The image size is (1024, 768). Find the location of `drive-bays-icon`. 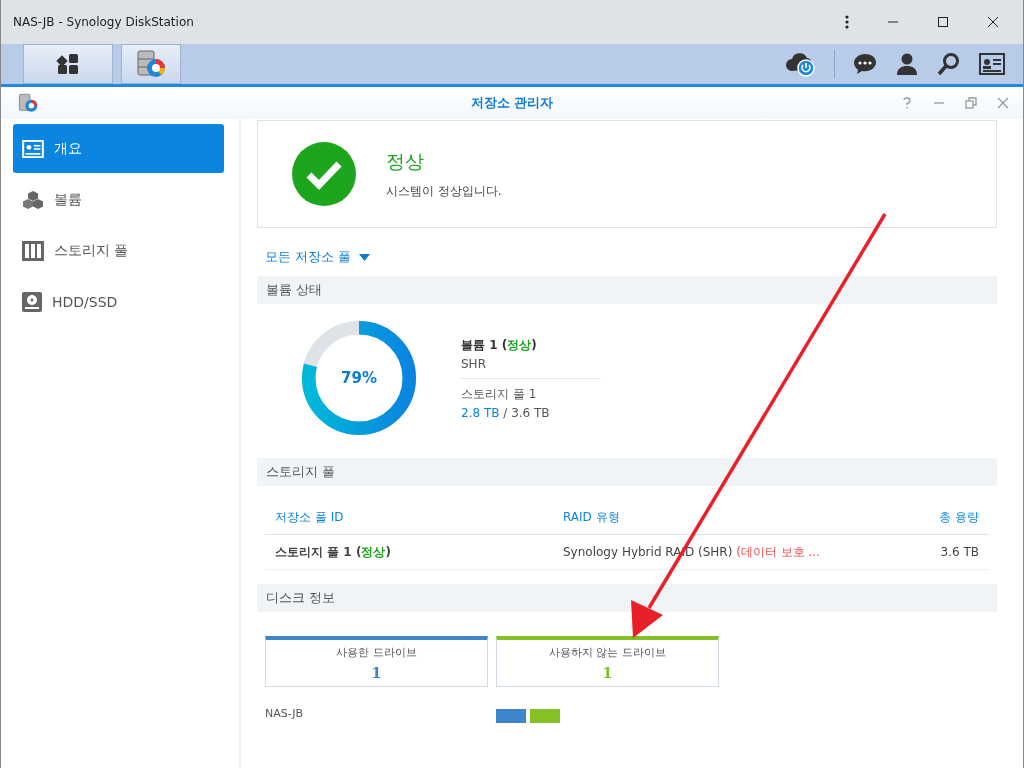

drive-bays-icon is located at coordinates (33, 250).